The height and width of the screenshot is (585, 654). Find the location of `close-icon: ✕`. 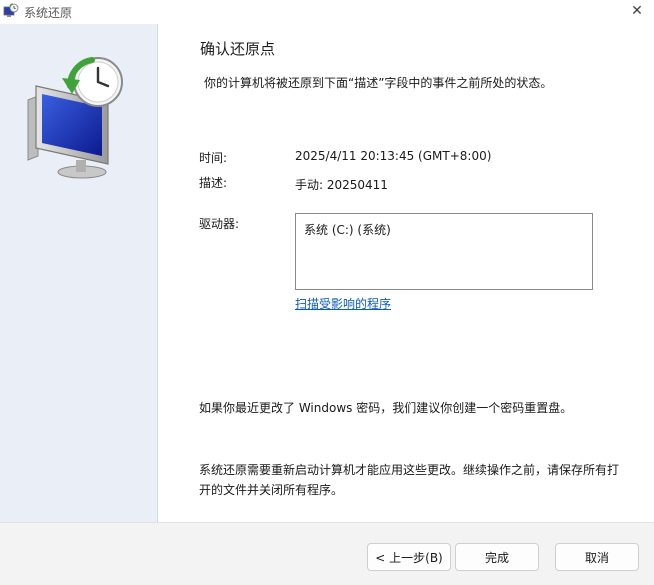

close-icon: ✕ is located at coordinates (637, 11).